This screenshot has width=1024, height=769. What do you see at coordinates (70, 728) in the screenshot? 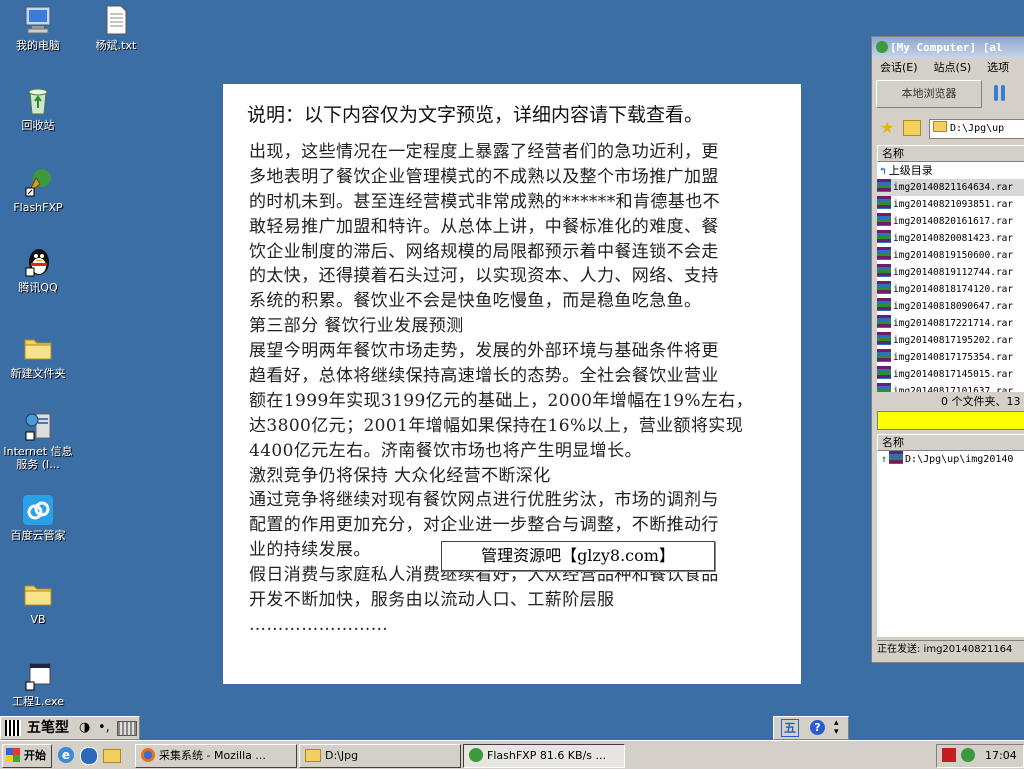
I see `ime-toolbar: 五笔型 ◑ •,` at bounding box center [70, 728].